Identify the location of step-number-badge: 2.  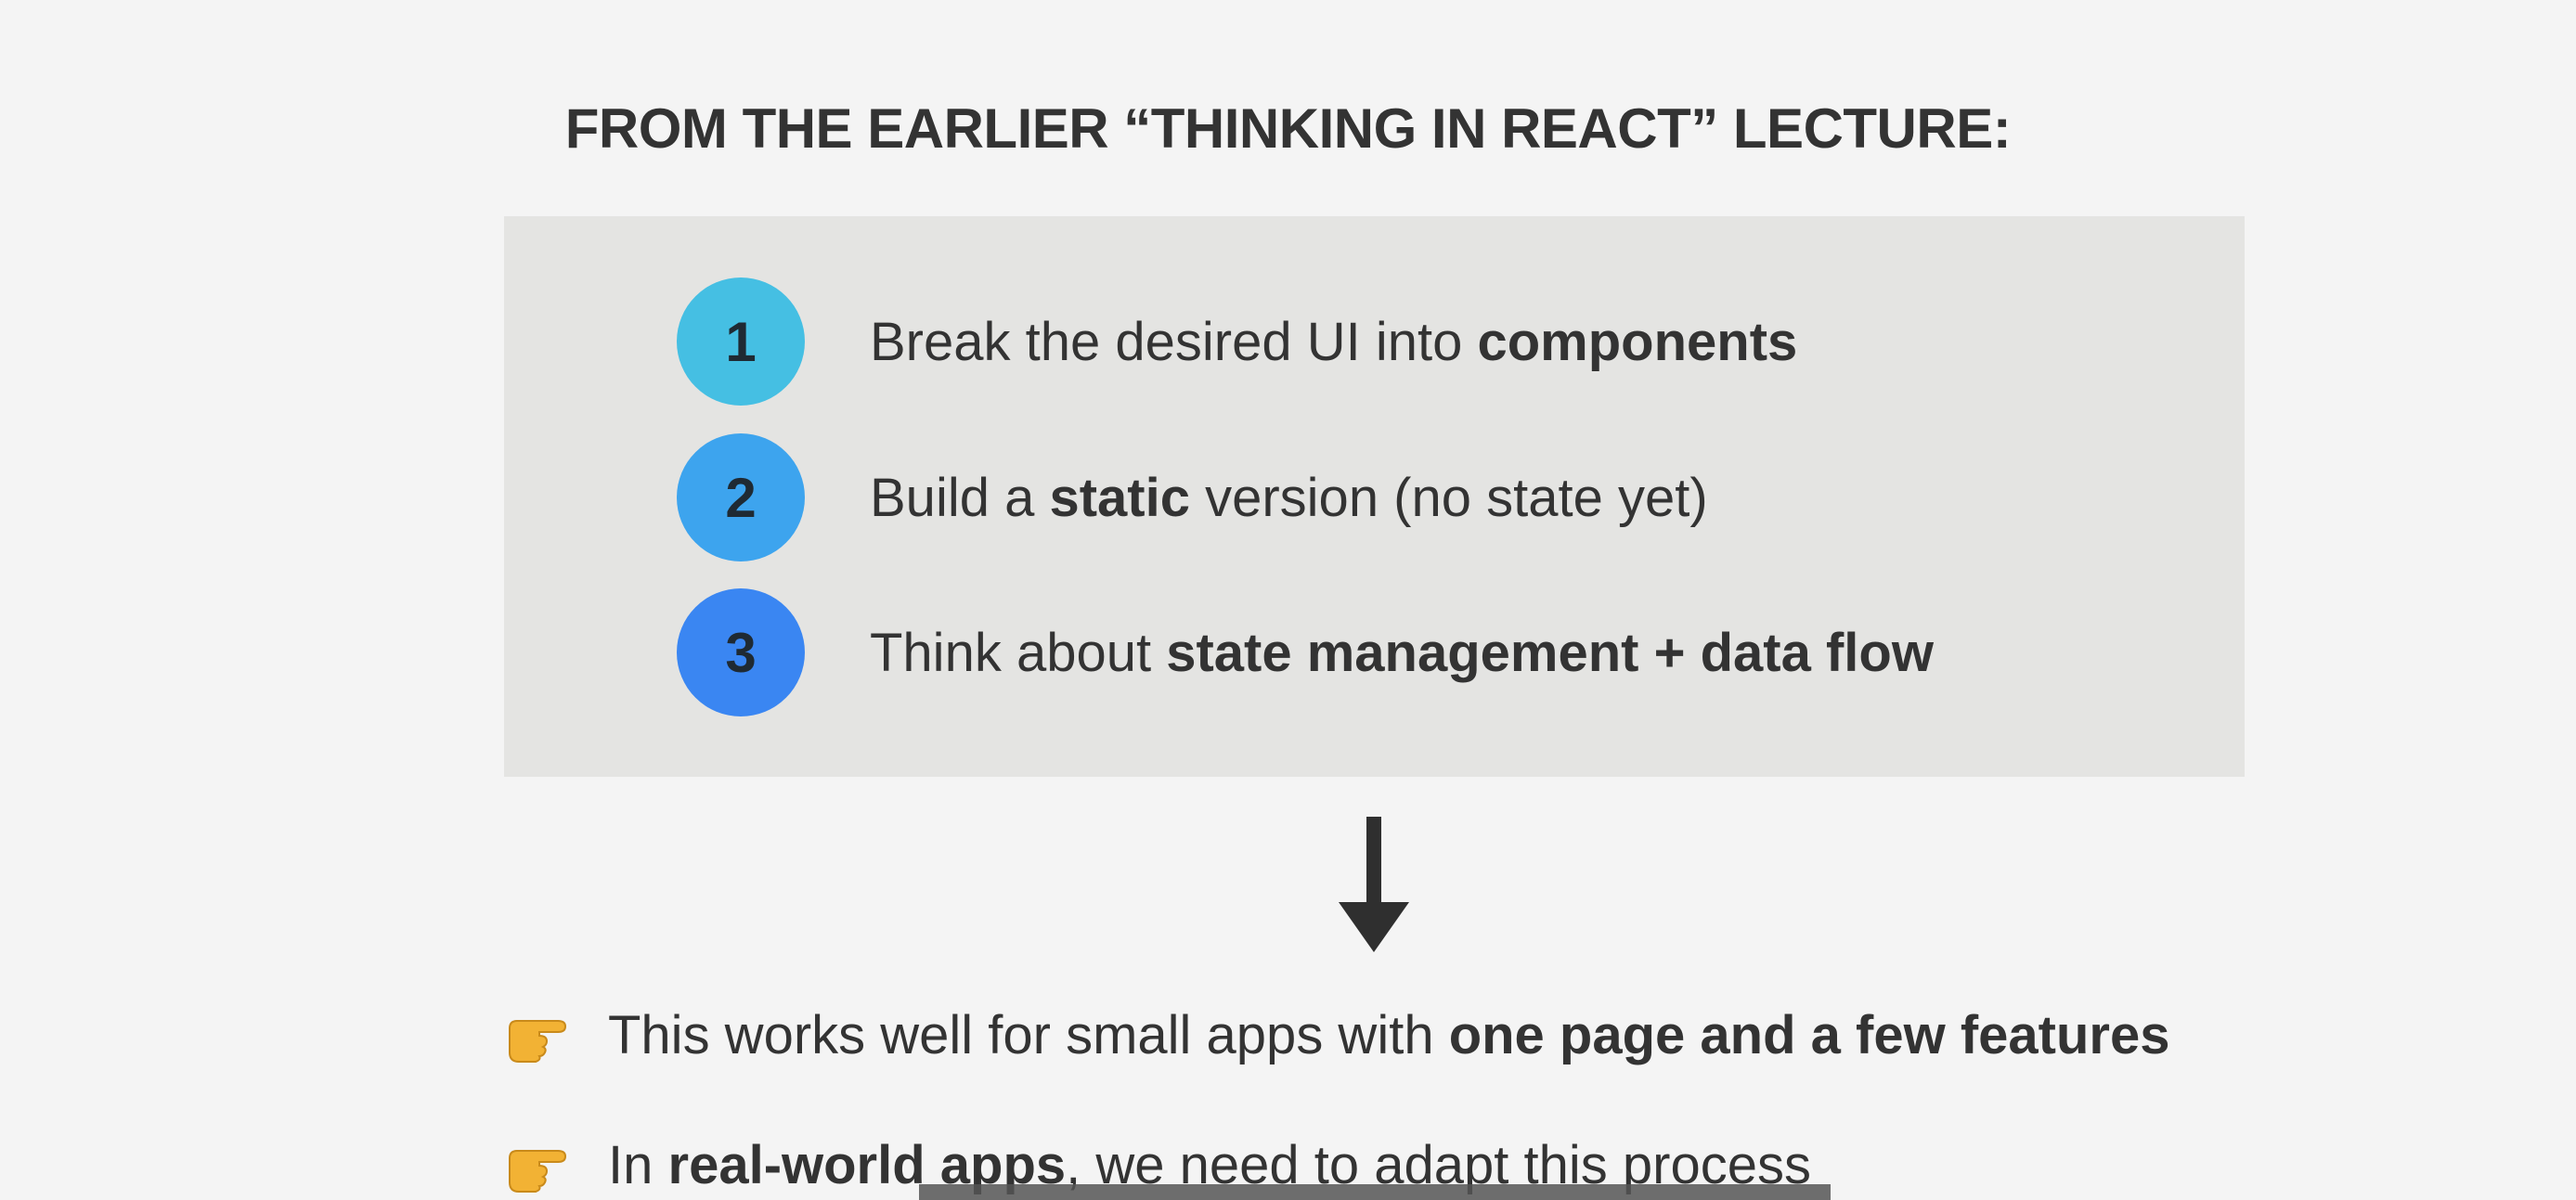
(741, 497).